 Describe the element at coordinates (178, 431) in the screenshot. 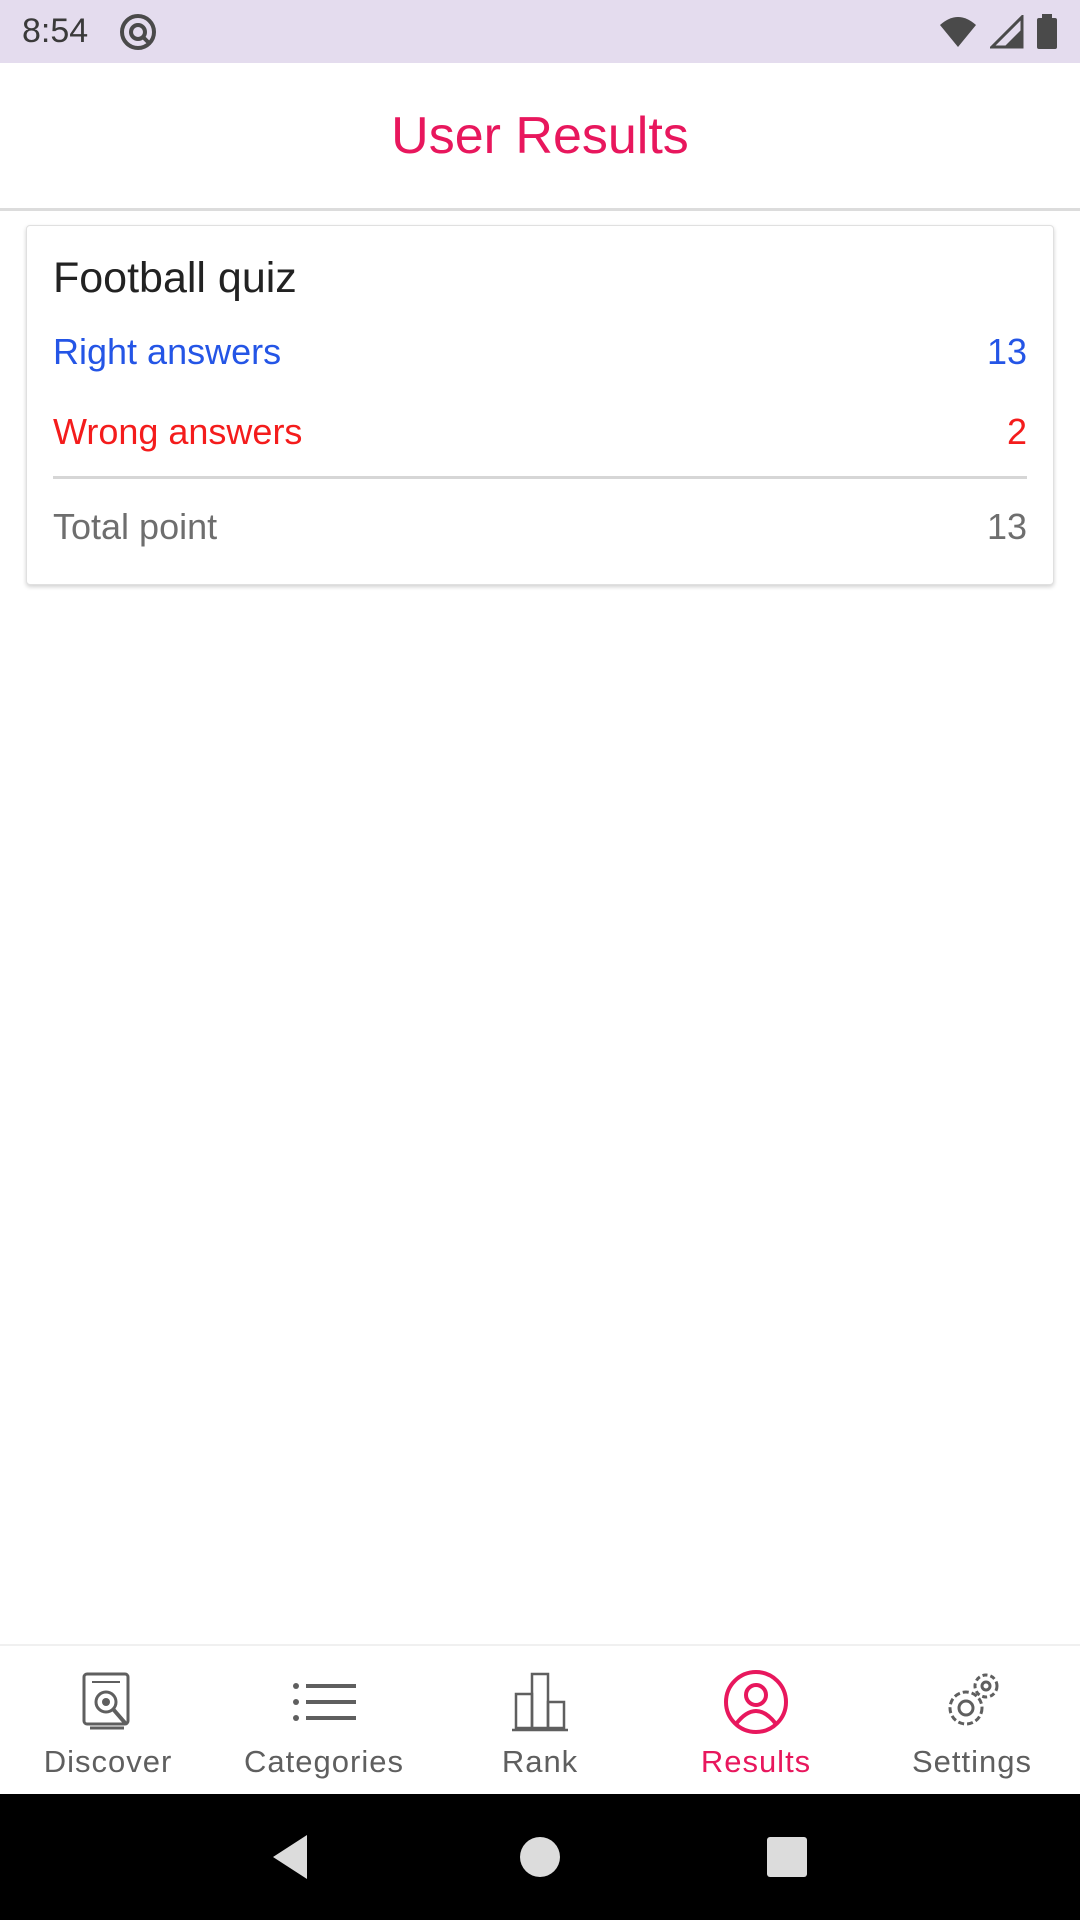

I see `wrong-answers-label: Wrong answers` at that location.